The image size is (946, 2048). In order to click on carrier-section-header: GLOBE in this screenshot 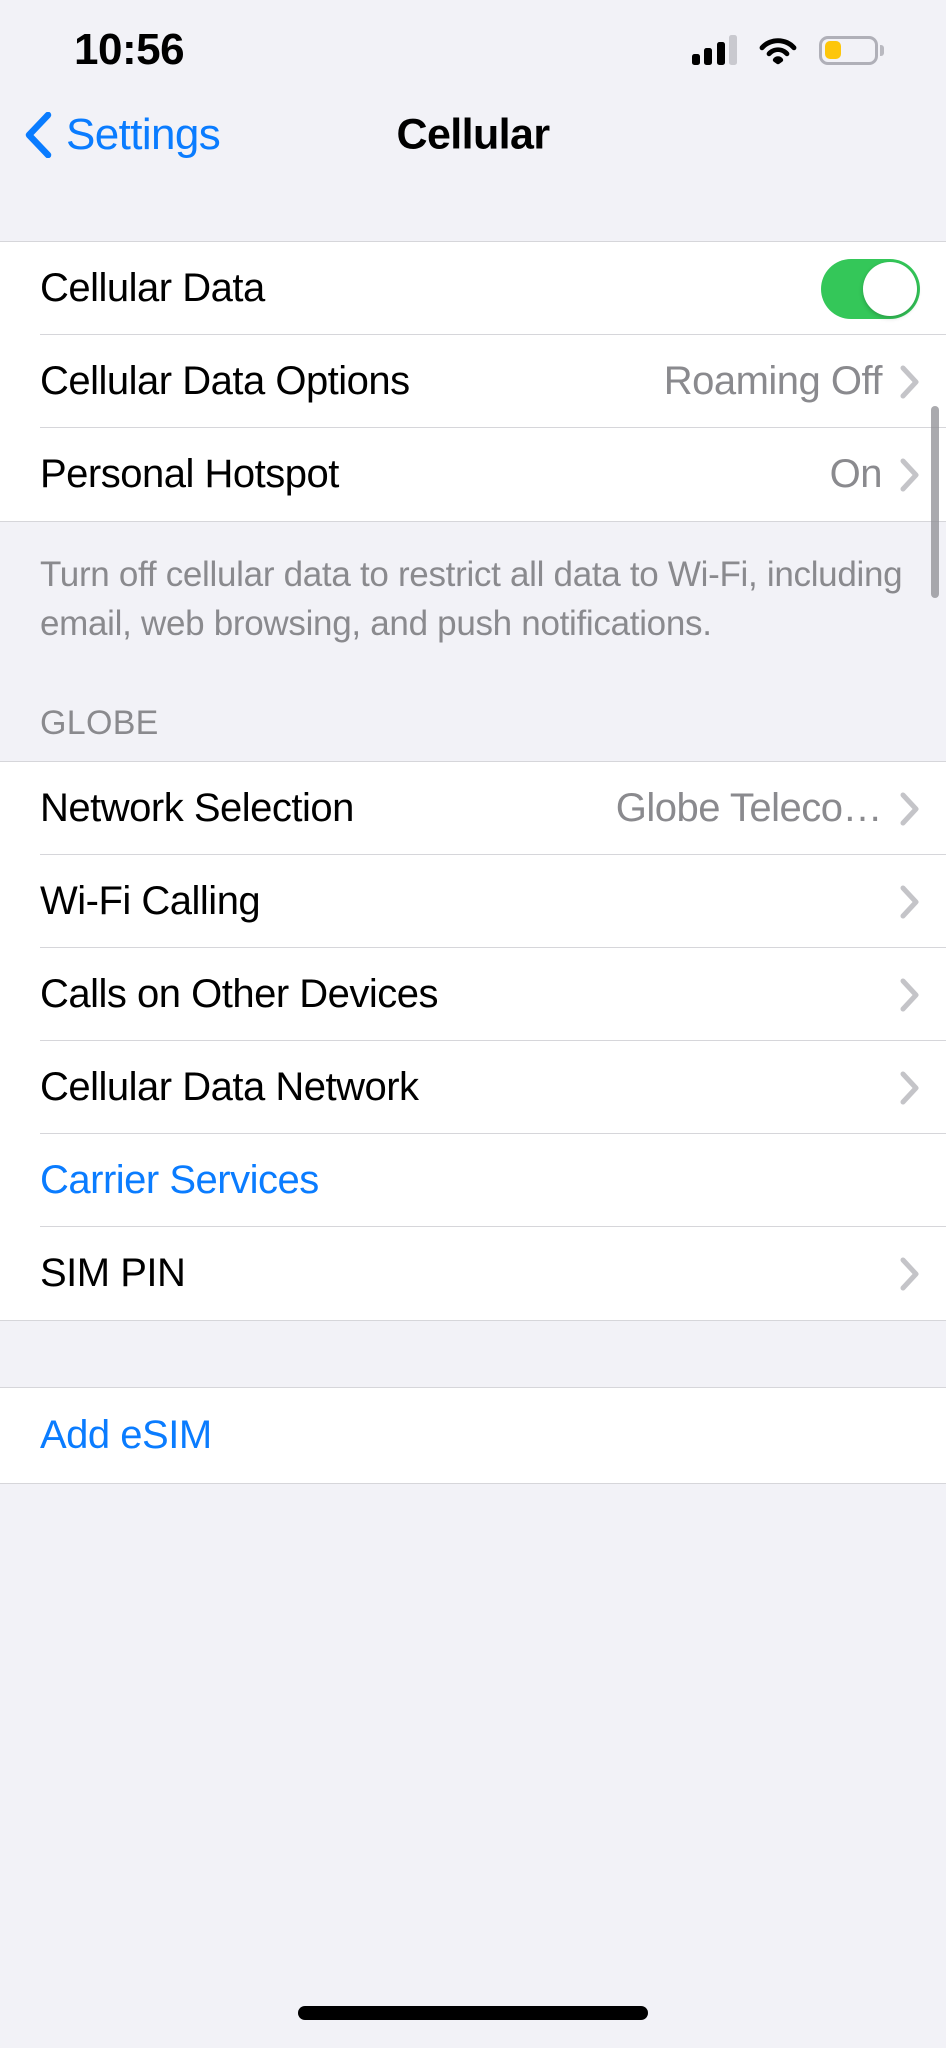, I will do `click(473, 704)`.